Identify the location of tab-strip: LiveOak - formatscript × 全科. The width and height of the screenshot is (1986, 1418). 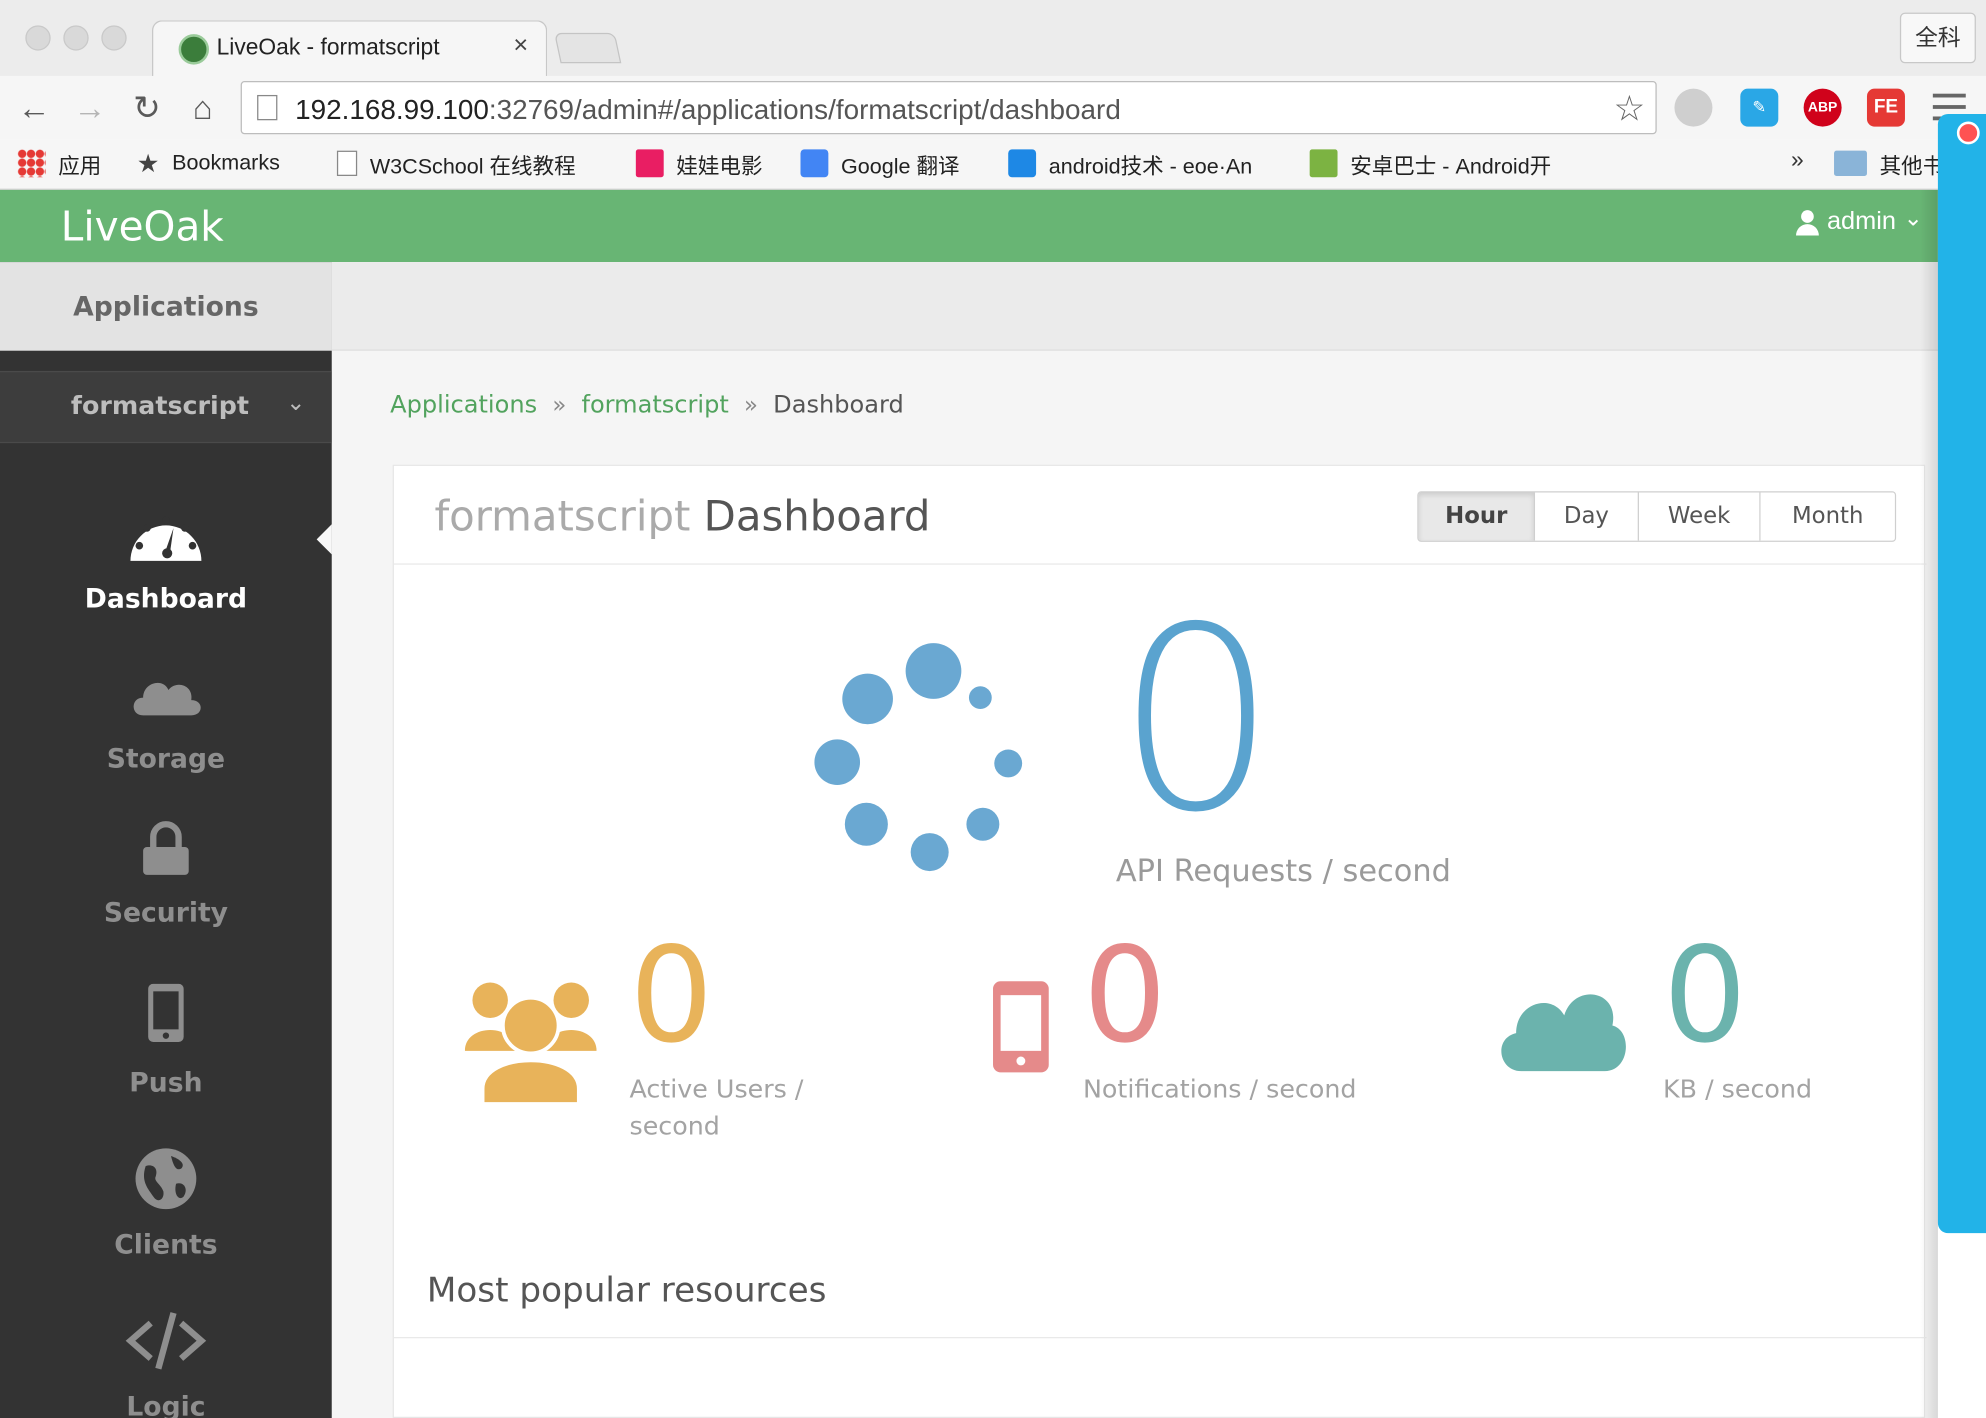
(993, 39).